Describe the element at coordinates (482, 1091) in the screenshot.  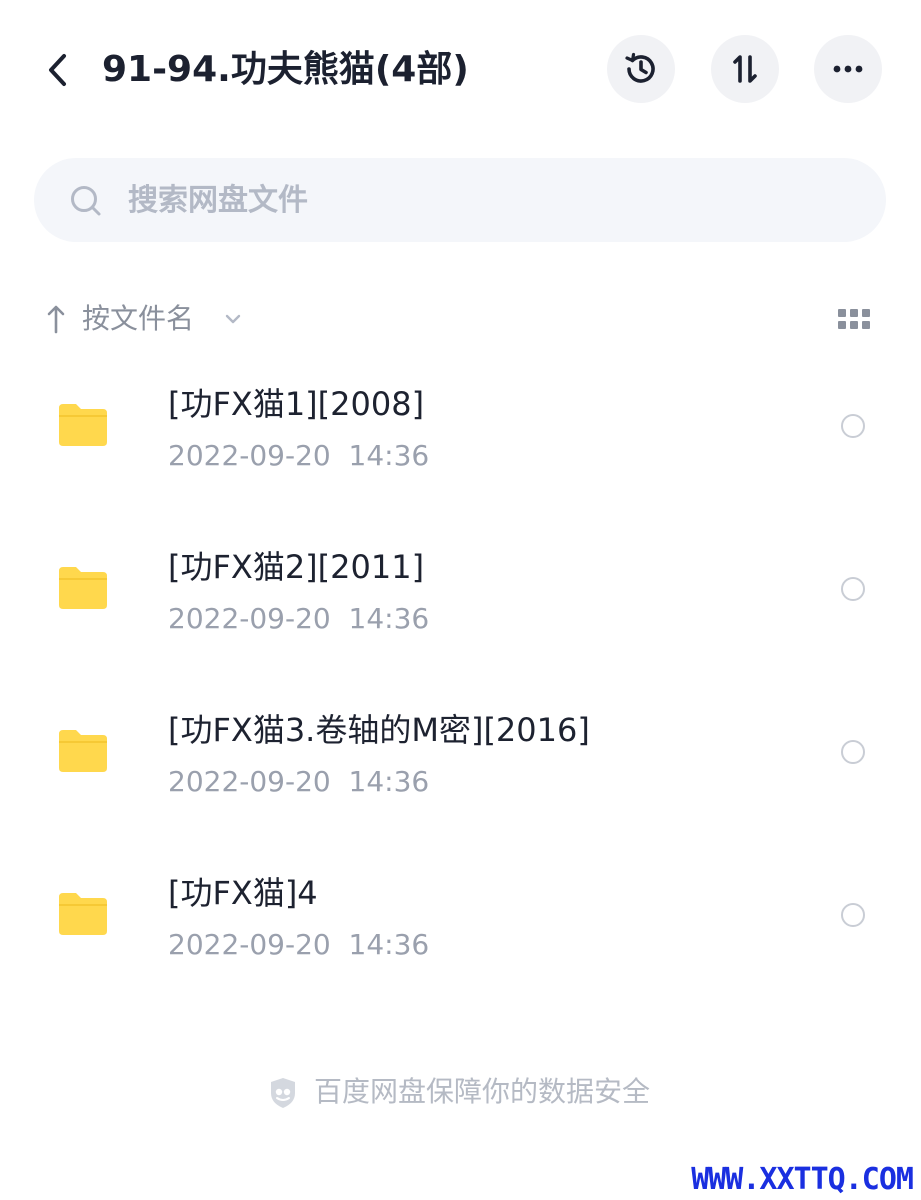
I see `footer-text: 百度网盘保障你的数据安全` at that location.